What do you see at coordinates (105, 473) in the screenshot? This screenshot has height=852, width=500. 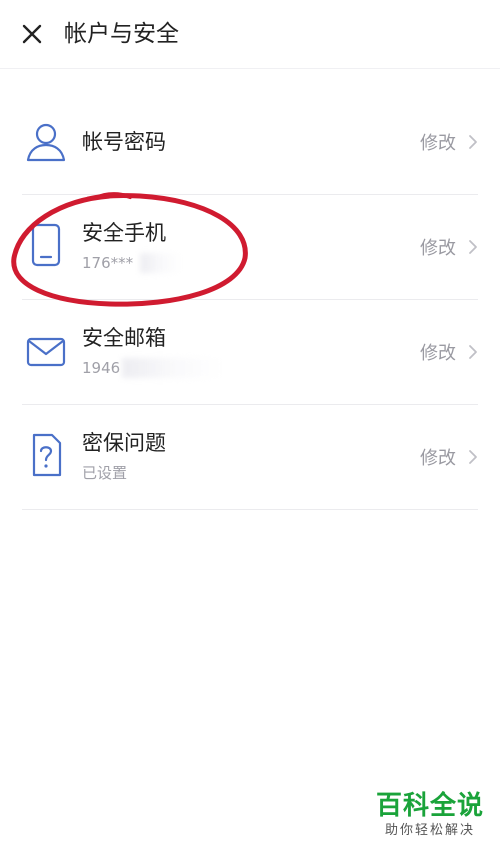 I see `status-text: 已设置` at bounding box center [105, 473].